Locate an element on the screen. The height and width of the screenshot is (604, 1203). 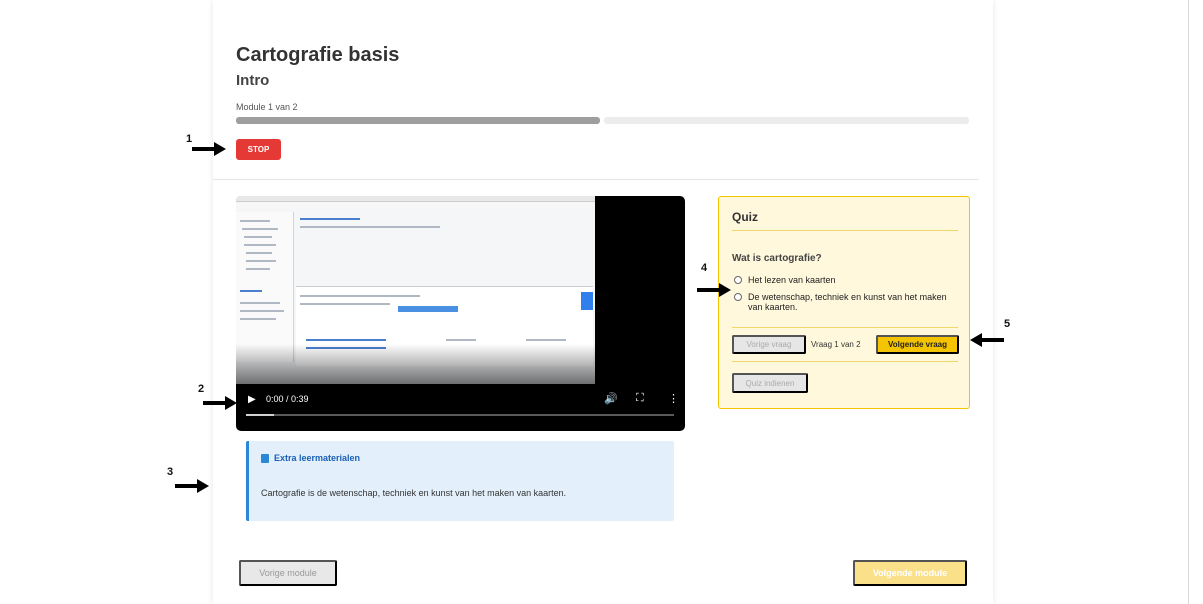
video-scrubber-progress is located at coordinates (260, 415).